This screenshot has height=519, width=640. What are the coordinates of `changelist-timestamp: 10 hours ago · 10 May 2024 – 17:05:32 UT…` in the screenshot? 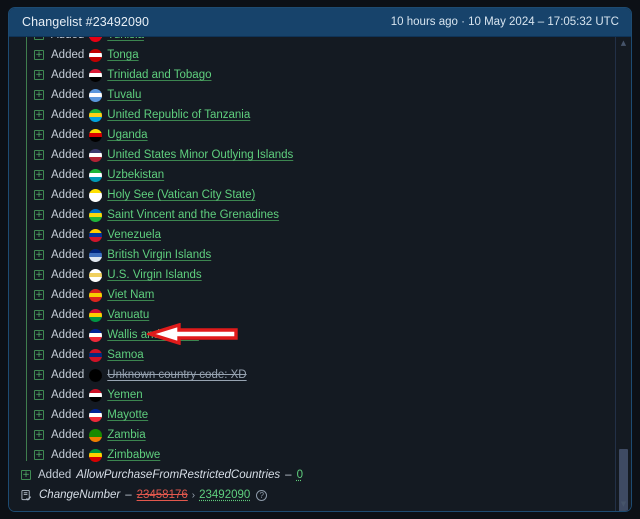 It's located at (504, 22).